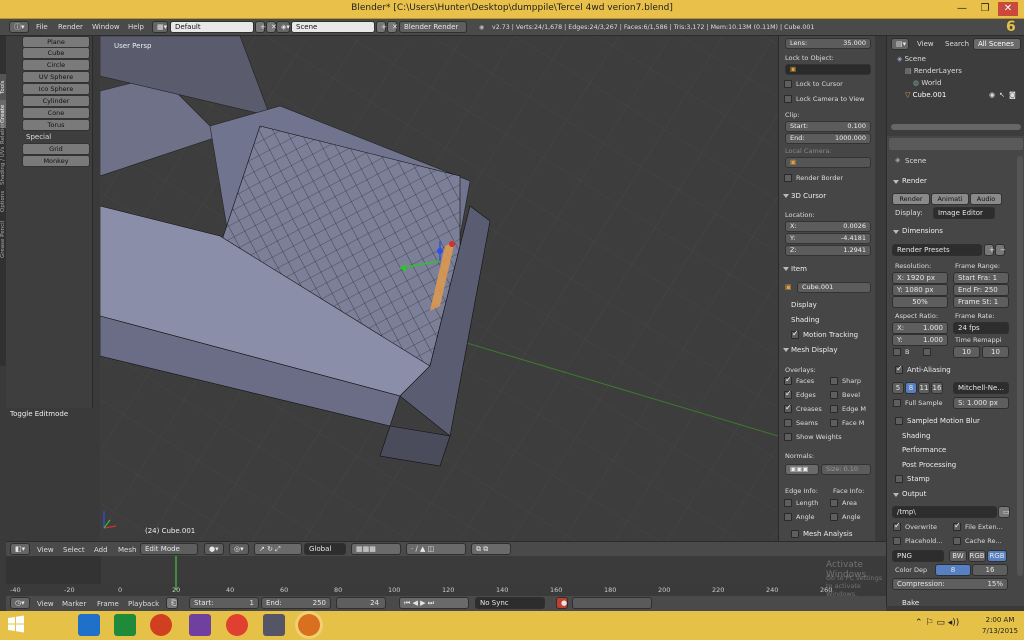 This screenshot has width=1024, height=640. I want to click on cursor-z-field: Z: 1.2941, so click(828, 250).